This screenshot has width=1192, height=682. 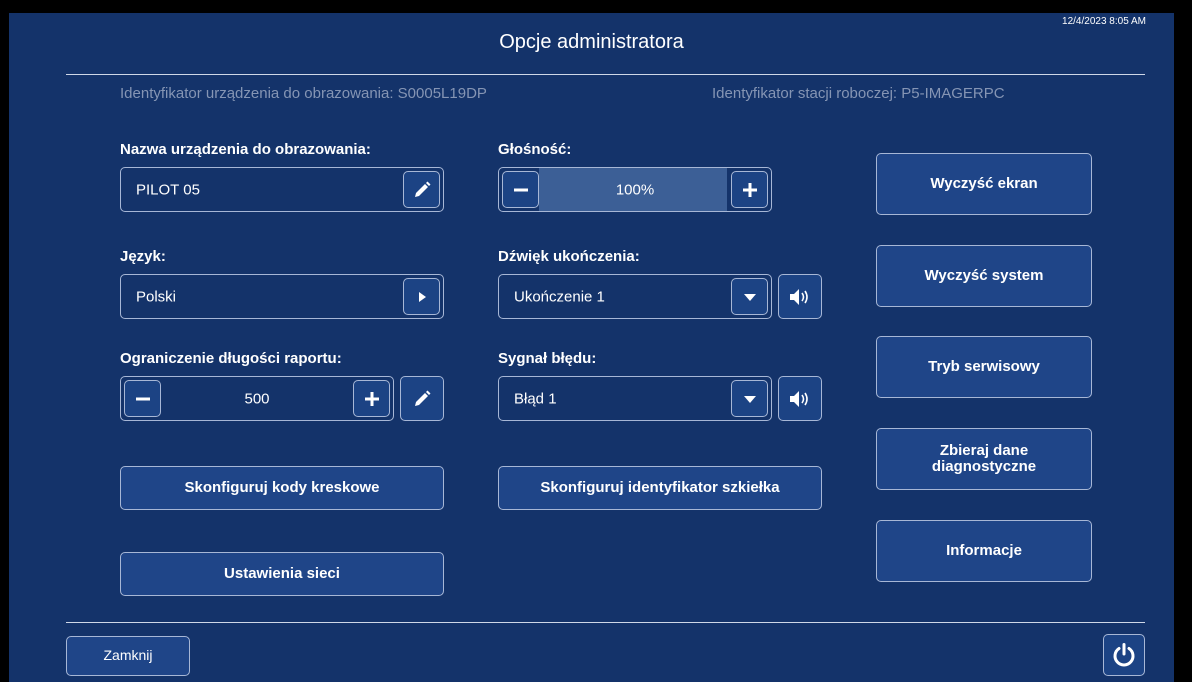 What do you see at coordinates (128, 656) in the screenshot?
I see `close-button: Zamknij` at bounding box center [128, 656].